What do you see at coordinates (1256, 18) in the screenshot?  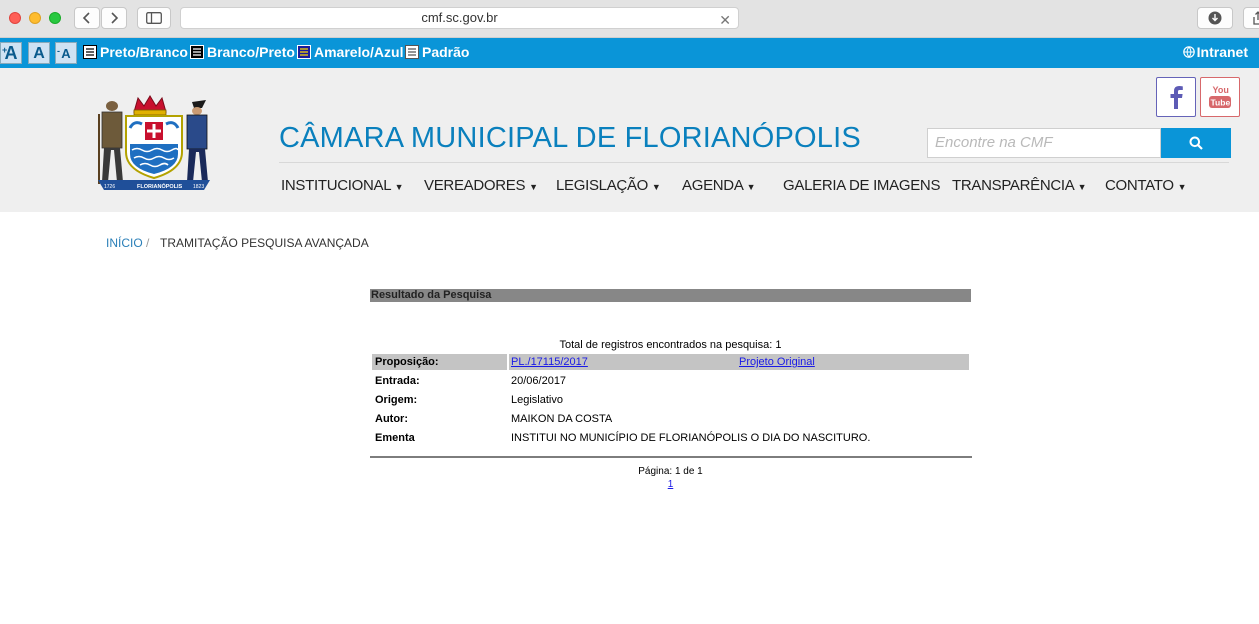 I see `share-icon` at bounding box center [1256, 18].